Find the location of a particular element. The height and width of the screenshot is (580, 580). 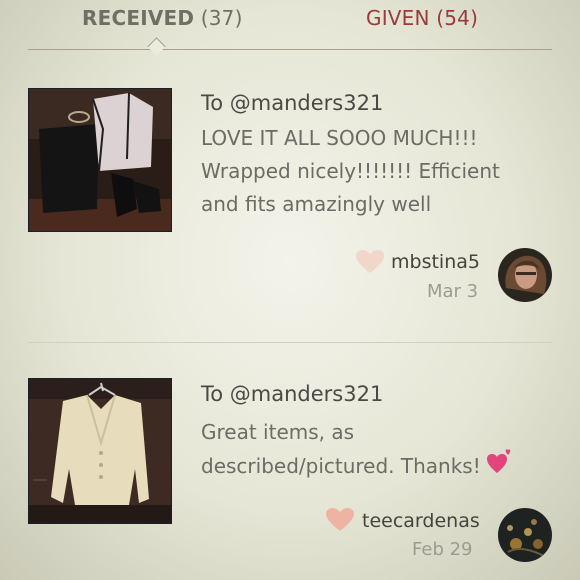

review-divider is located at coordinates (290, 342).